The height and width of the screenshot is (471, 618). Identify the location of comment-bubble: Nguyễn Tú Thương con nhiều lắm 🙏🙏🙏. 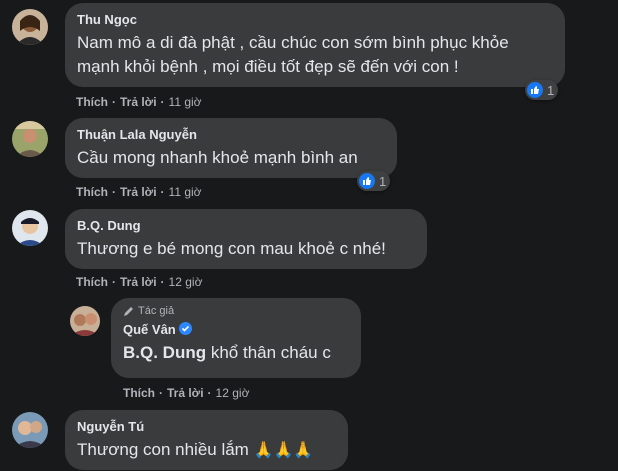
(206, 440).